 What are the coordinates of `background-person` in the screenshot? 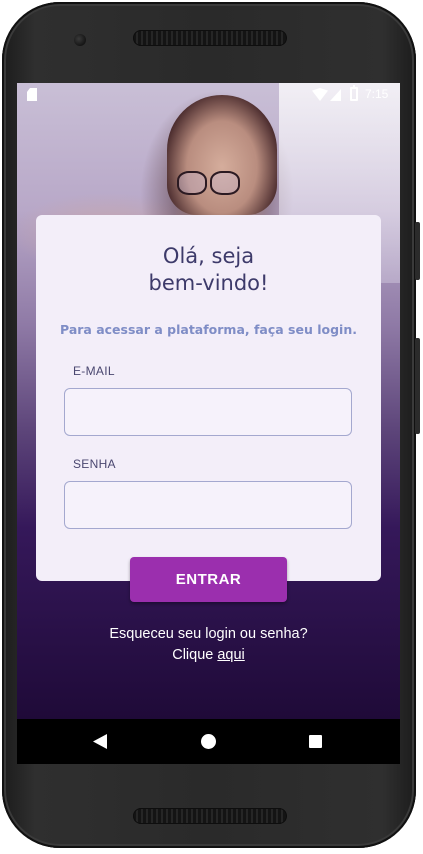 It's located at (222, 155).